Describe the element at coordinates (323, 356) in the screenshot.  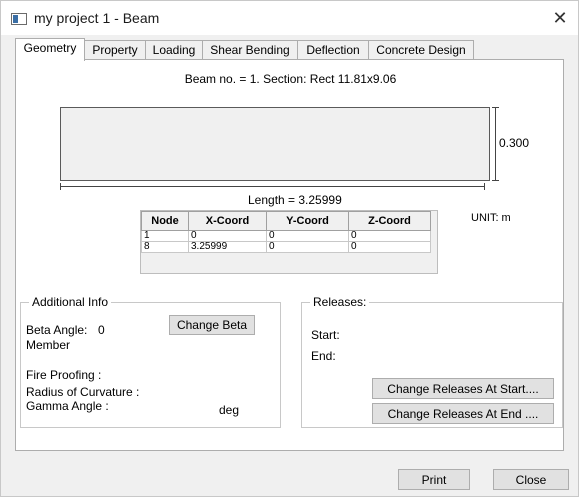
I see `release-end-label: End:` at that location.